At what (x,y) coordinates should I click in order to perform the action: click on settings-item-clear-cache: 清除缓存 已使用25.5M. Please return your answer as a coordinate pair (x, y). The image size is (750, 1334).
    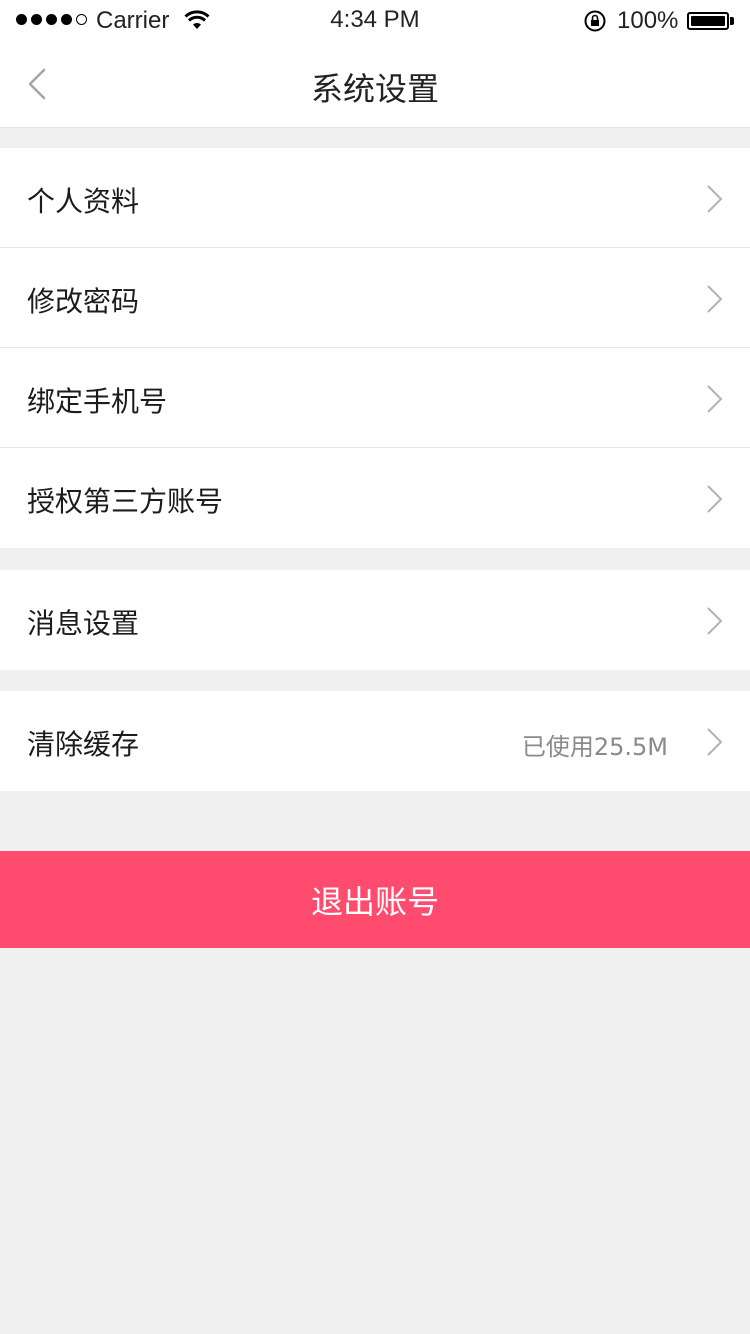
    Looking at the image, I should click on (375, 741).